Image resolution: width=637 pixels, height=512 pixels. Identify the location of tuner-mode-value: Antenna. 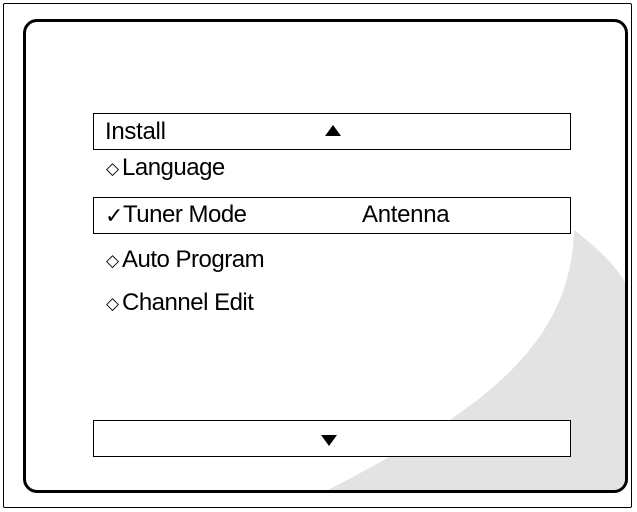
(406, 214).